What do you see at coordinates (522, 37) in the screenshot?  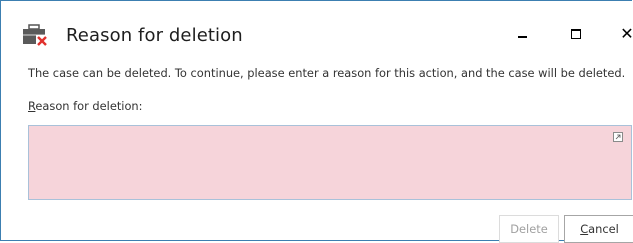 I see `minimize-icon` at bounding box center [522, 37].